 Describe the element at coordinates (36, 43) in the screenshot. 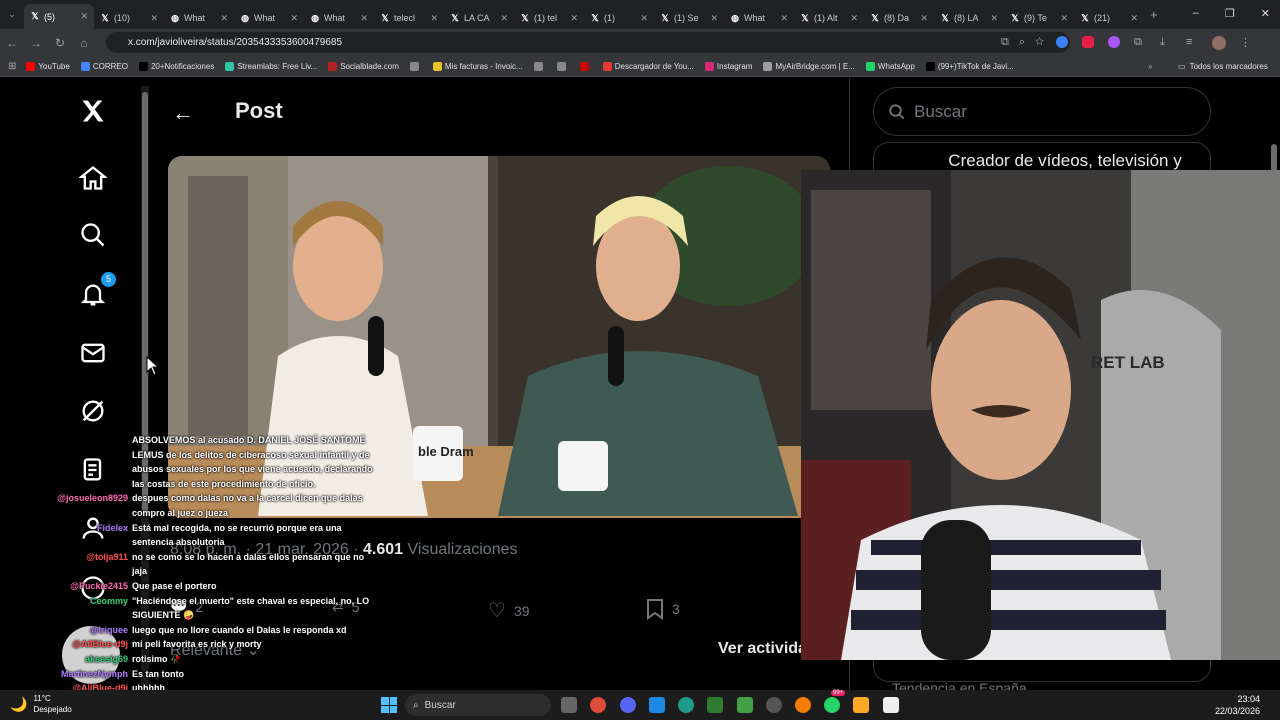

I see `forward-icon: →` at that location.